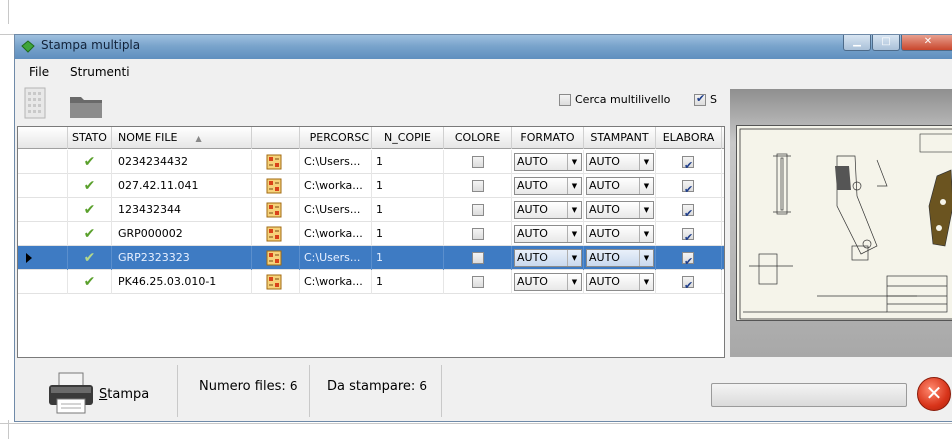 This screenshot has height=439, width=952. I want to click on table-row: ✔ 027.42.11.041 C:\worka... 1 AUTO ▼ AUTO ▼, so click(371, 186).